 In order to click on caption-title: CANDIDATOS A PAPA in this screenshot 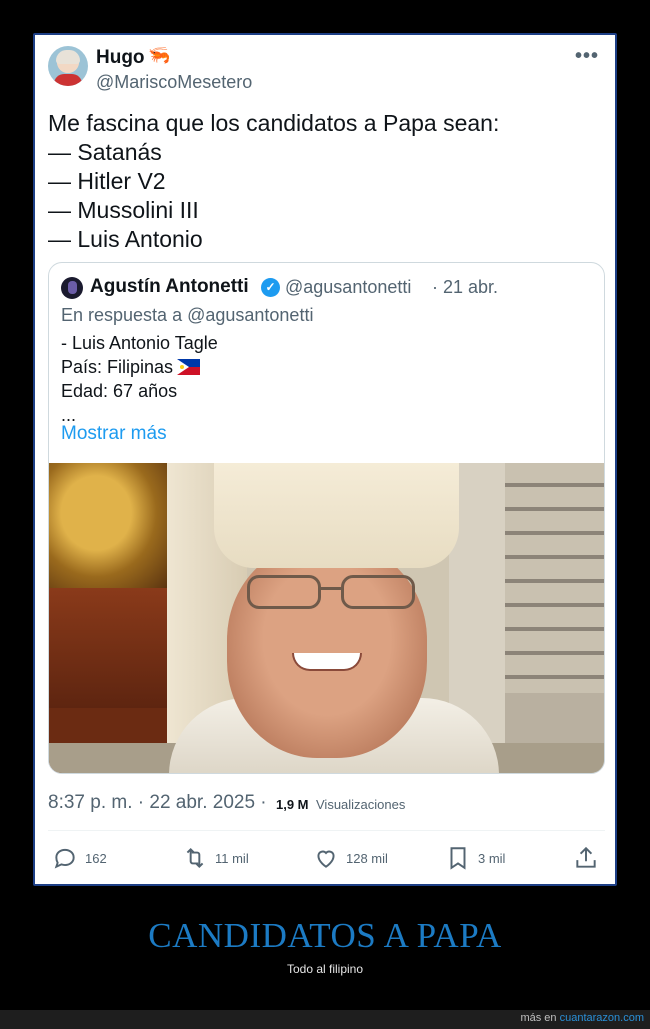, I will do `click(325, 935)`.